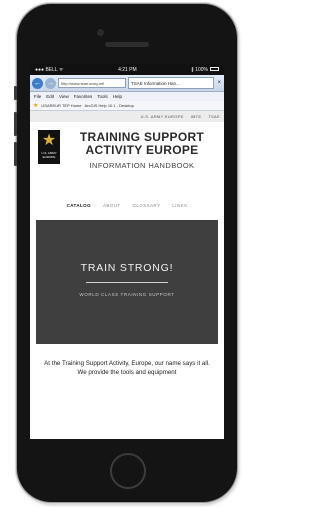 The image size is (320, 507). Describe the element at coordinates (117, 96) in the screenshot. I see `menu-help: Help` at that location.